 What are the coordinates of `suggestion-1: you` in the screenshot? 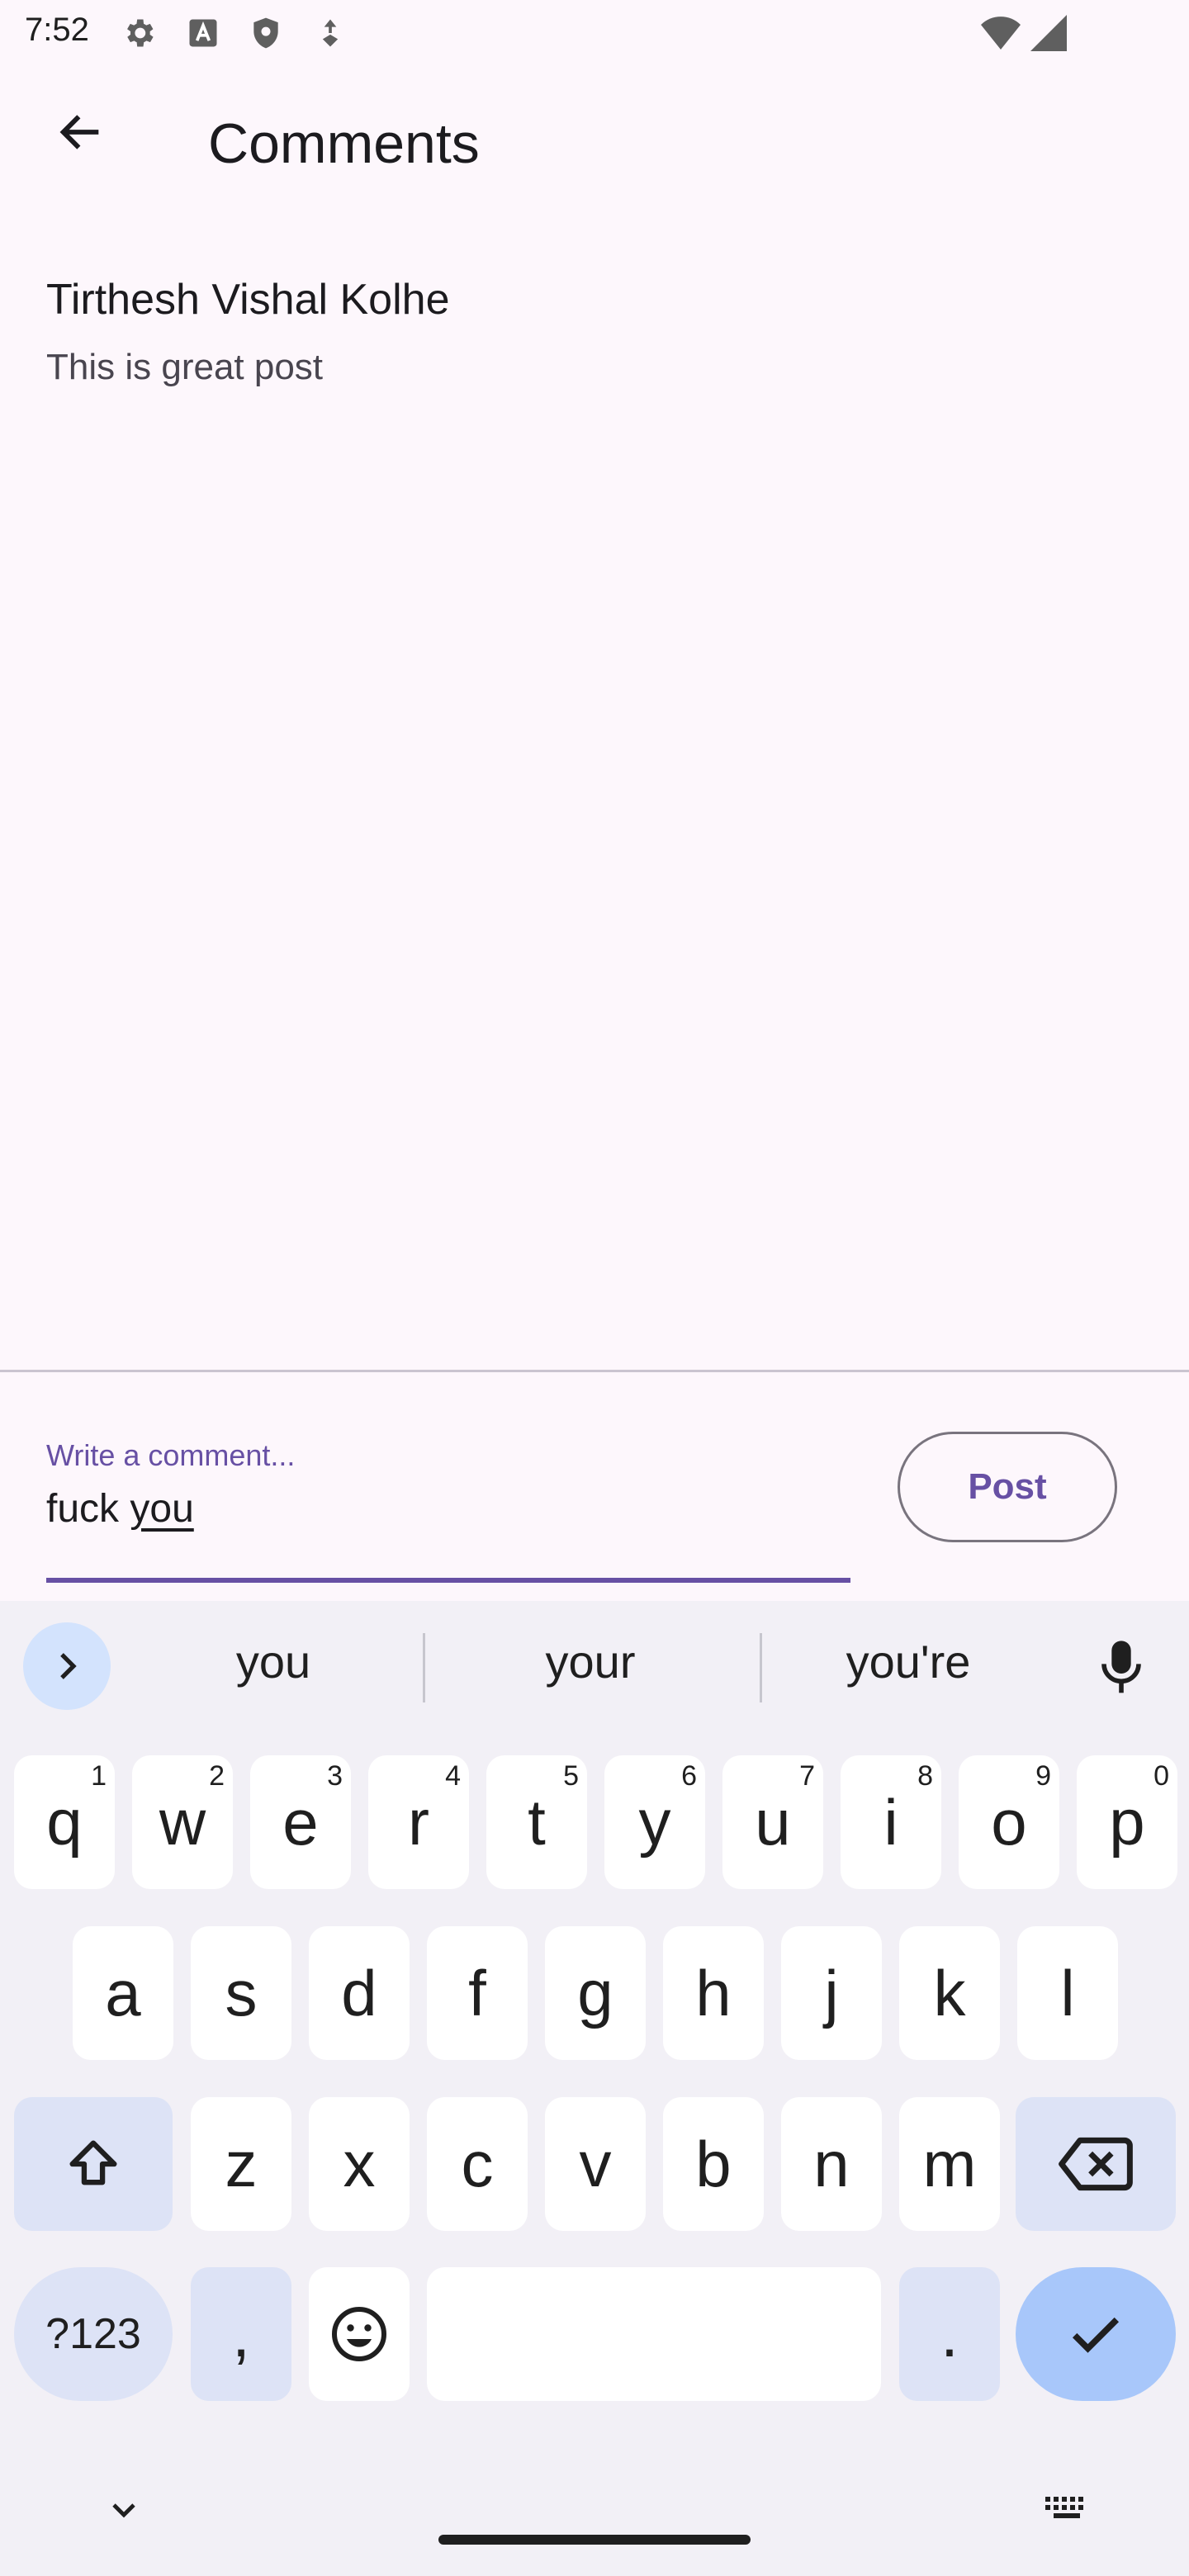 It's located at (273, 1661).